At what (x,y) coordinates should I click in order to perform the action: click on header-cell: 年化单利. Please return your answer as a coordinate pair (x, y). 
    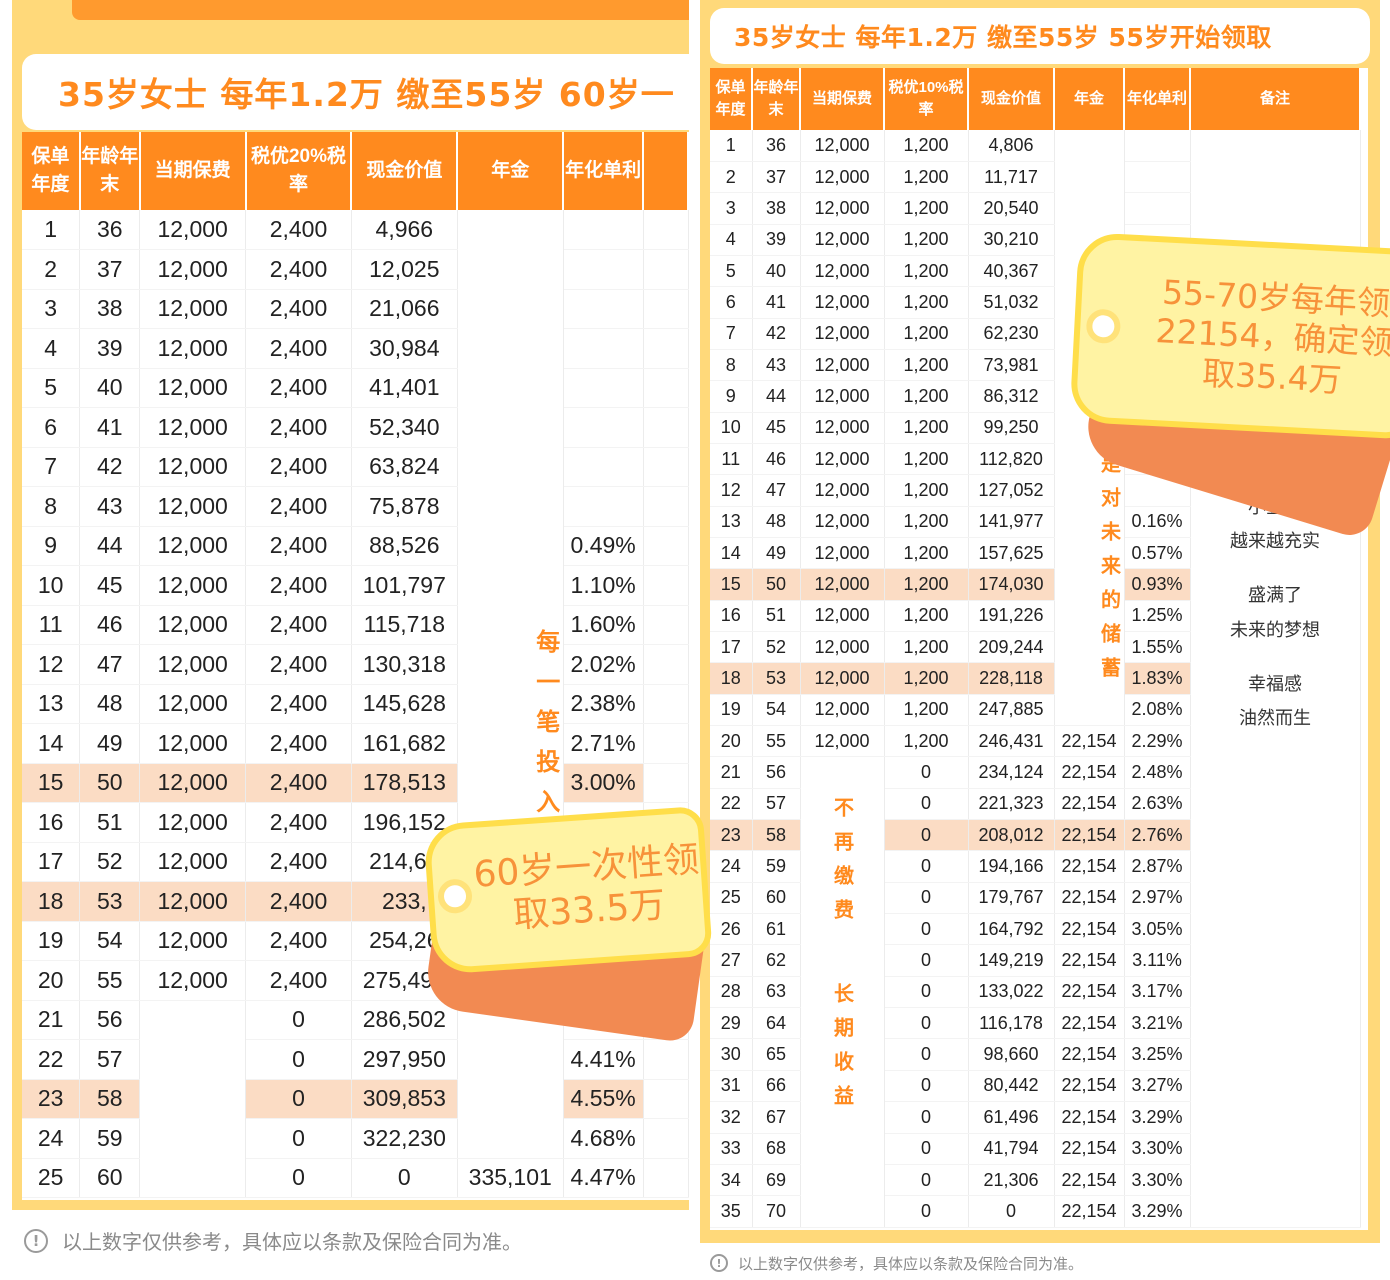
    Looking at the image, I should click on (604, 171).